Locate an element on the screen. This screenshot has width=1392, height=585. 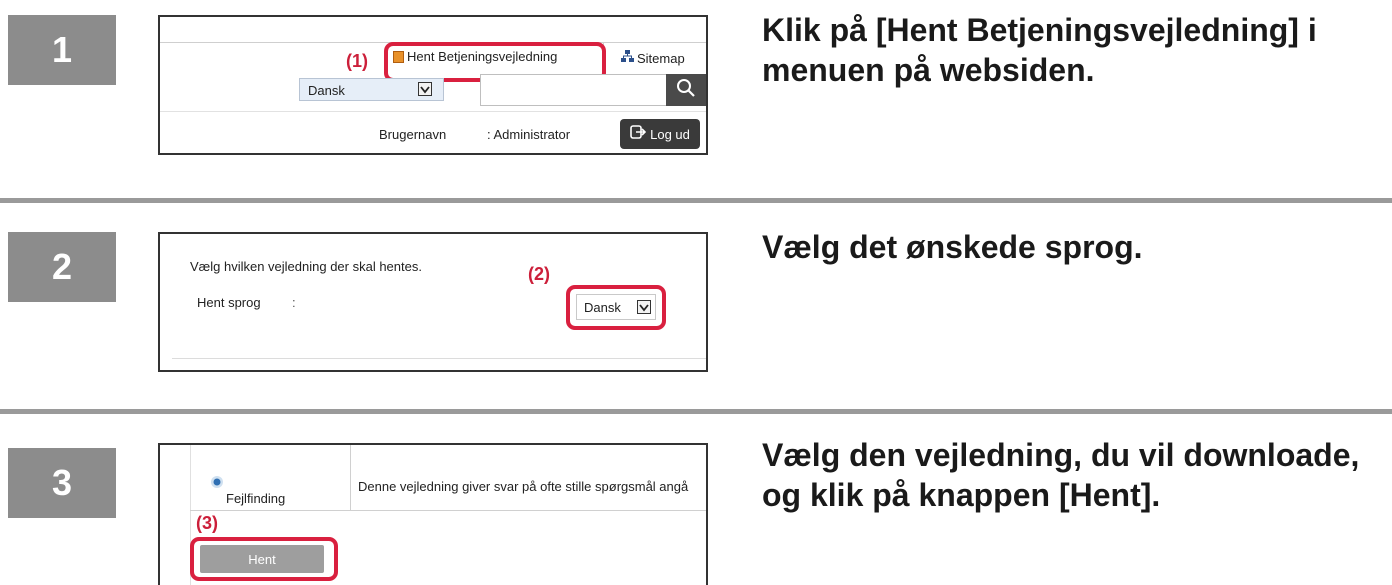
radio-selected-icon is located at coordinates (217, 484).